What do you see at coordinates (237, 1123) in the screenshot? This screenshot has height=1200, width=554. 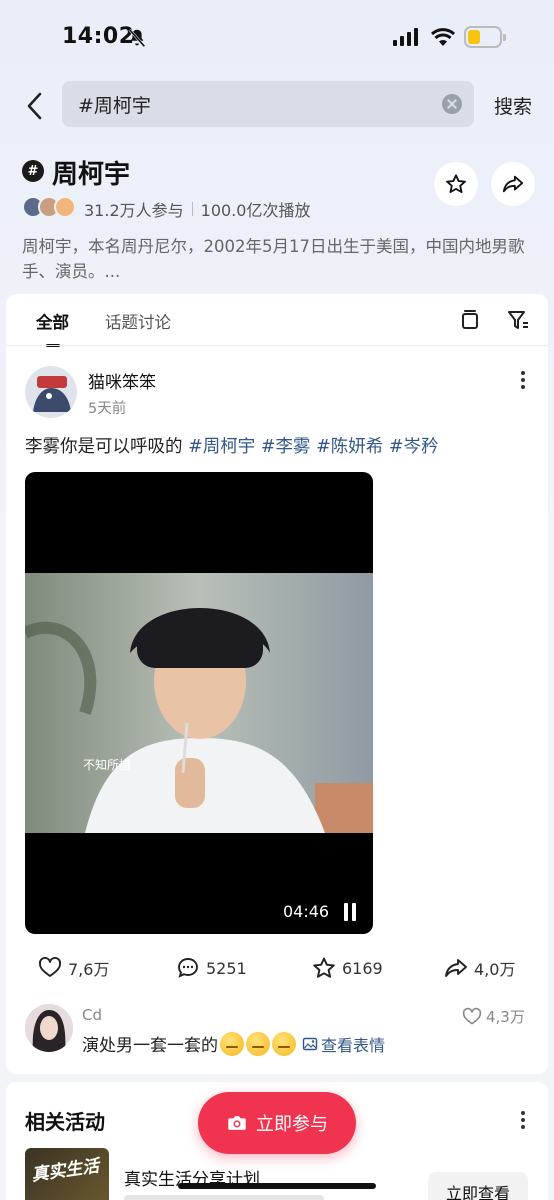 I see `camera-icon` at bounding box center [237, 1123].